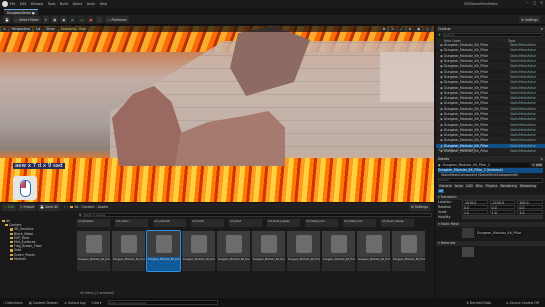 Image resolution: width=545 pixels, height=307 pixels. Describe the element at coordinates (117, 19) in the screenshot. I see `platforms-button: ▭ Platforms` at that location.